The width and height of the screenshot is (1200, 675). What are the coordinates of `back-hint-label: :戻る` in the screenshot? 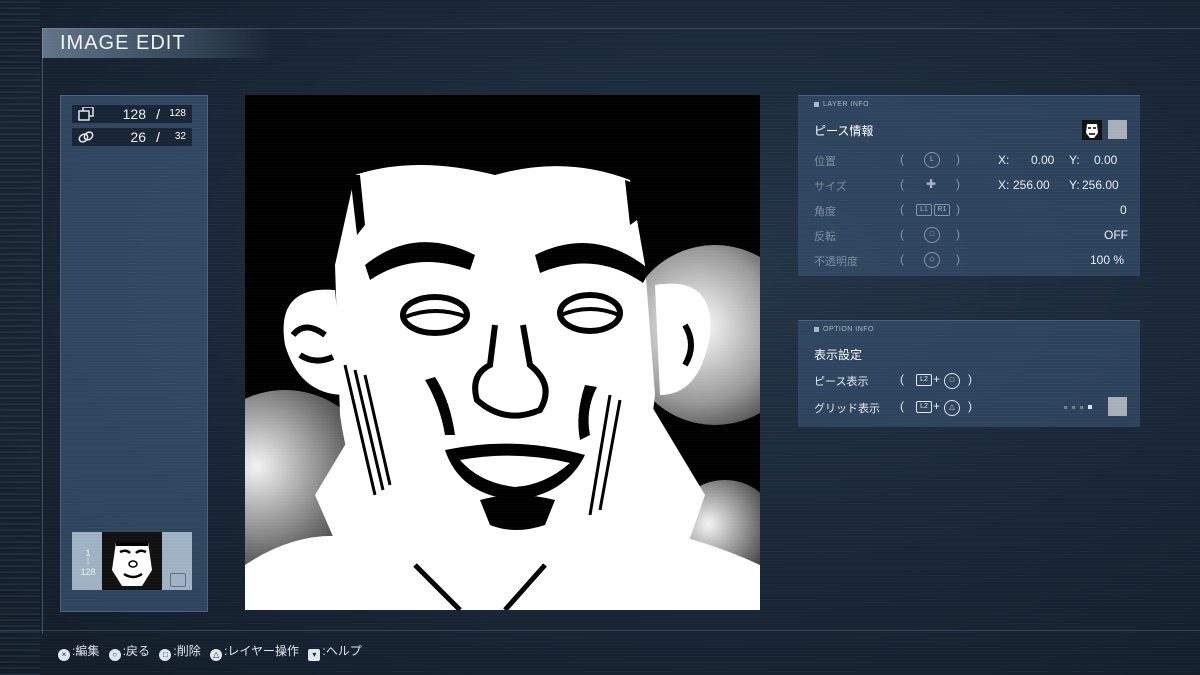 It's located at (136, 651).